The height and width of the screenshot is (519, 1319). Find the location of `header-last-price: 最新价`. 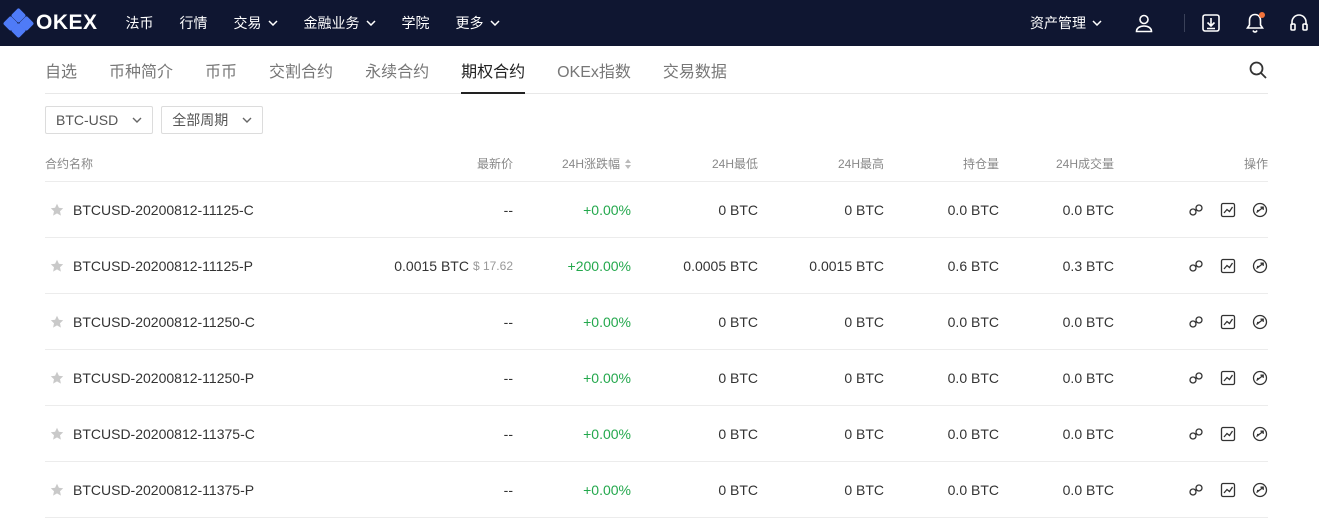

header-last-price: 最新价 is located at coordinates (495, 163).